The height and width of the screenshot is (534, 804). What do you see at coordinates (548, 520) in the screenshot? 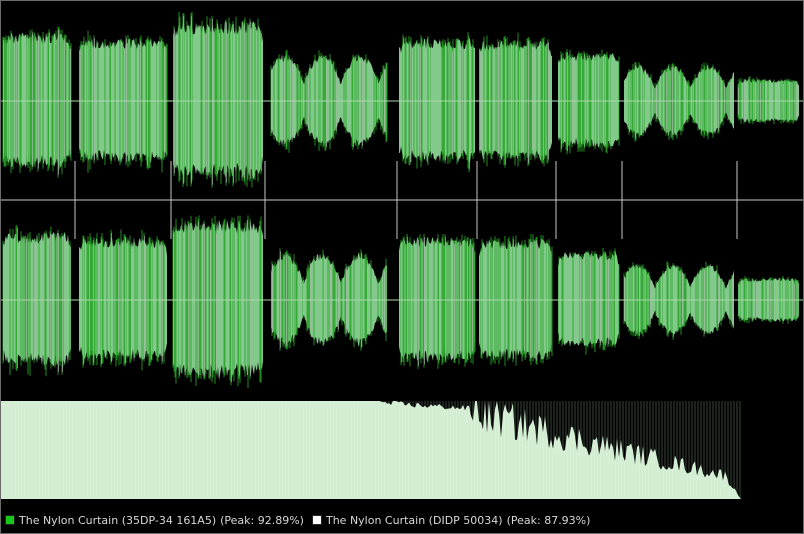
I see `legend-peak: (Peak: 87.93%)` at bounding box center [548, 520].